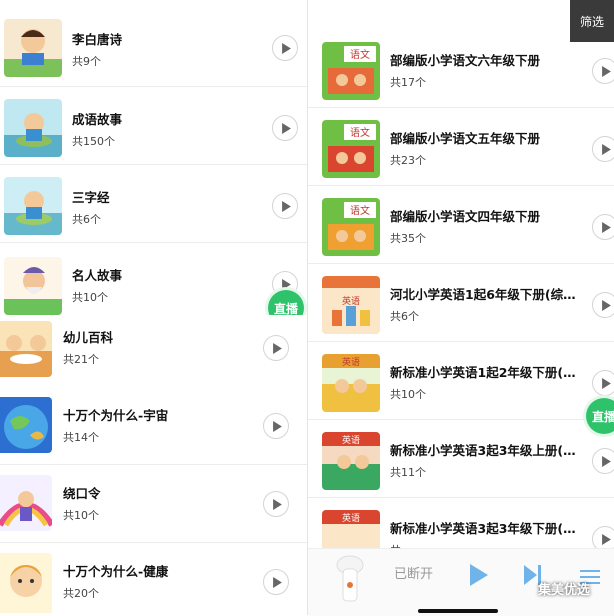 This screenshot has width=614, height=616. Describe the element at coordinates (81, 359) in the screenshot. I see `item-count: 共21个` at that location.